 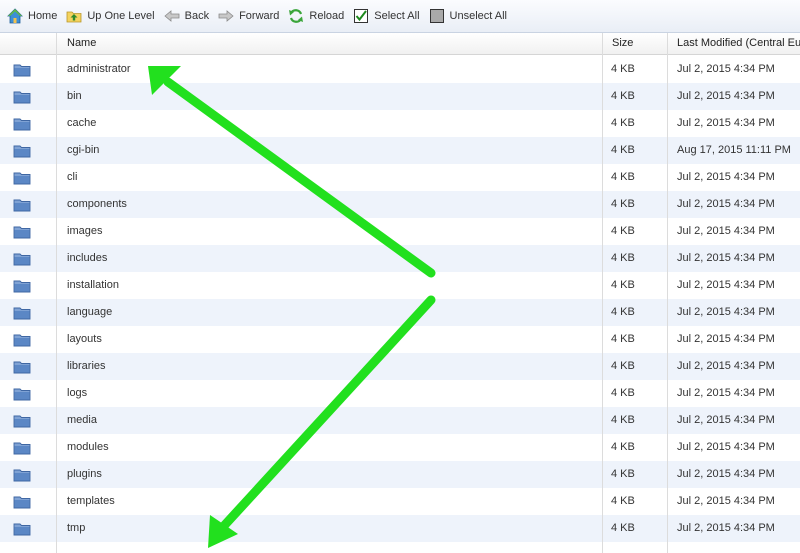 I want to click on table-row: layouts 4 KB Jul 2, 2015 4:34 PM, so click(x=400, y=339).